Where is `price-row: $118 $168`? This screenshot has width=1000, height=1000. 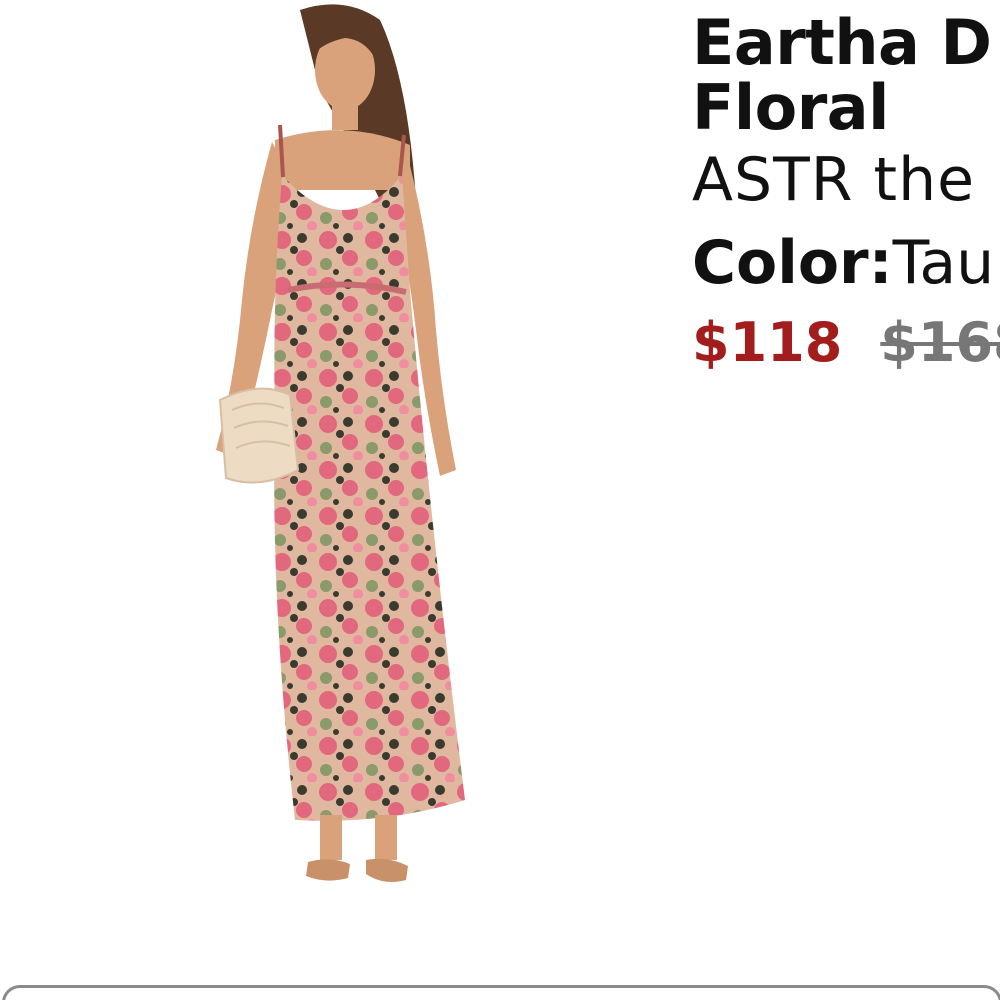 price-row: $118 $168 is located at coordinates (846, 343).